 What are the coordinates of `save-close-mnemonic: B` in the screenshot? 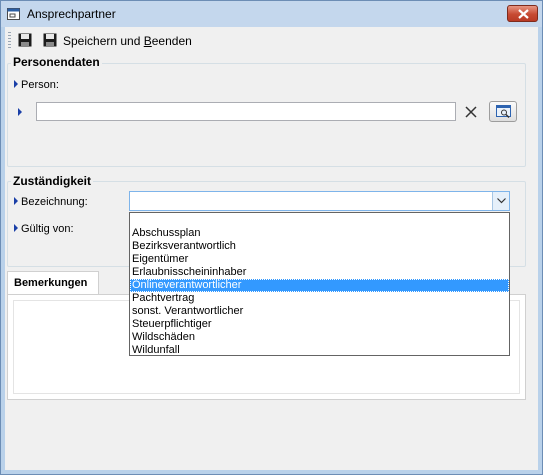 It's located at (147, 41).